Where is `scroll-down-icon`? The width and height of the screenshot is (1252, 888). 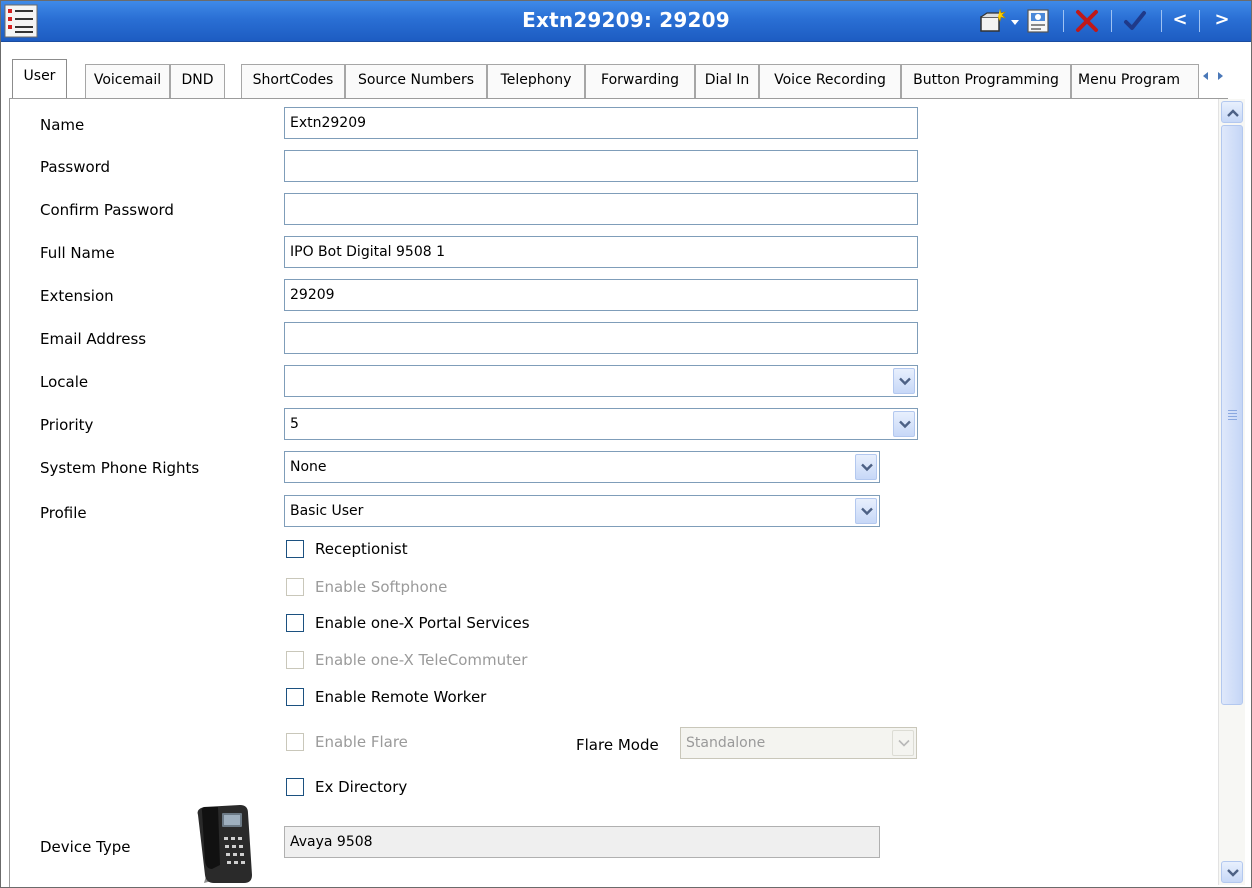 scroll-down-icon is located at coordinates (1232, 872).